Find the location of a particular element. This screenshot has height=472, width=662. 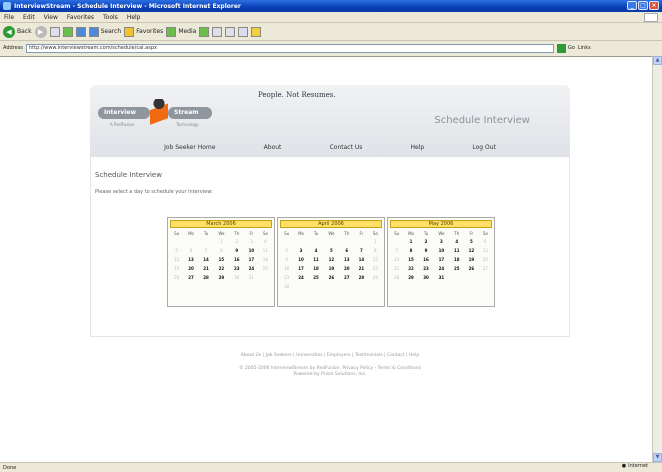

menu-tools: Tools is located at coordinates (110, 17).